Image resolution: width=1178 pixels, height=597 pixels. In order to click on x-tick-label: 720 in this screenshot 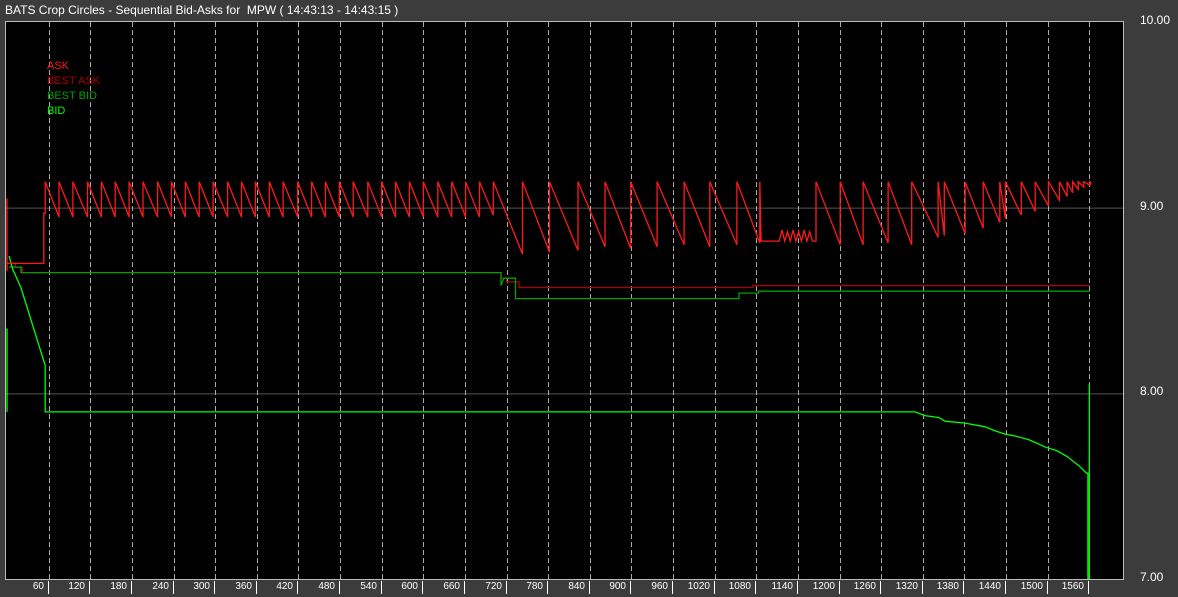, I will do `click(493, 586)`.